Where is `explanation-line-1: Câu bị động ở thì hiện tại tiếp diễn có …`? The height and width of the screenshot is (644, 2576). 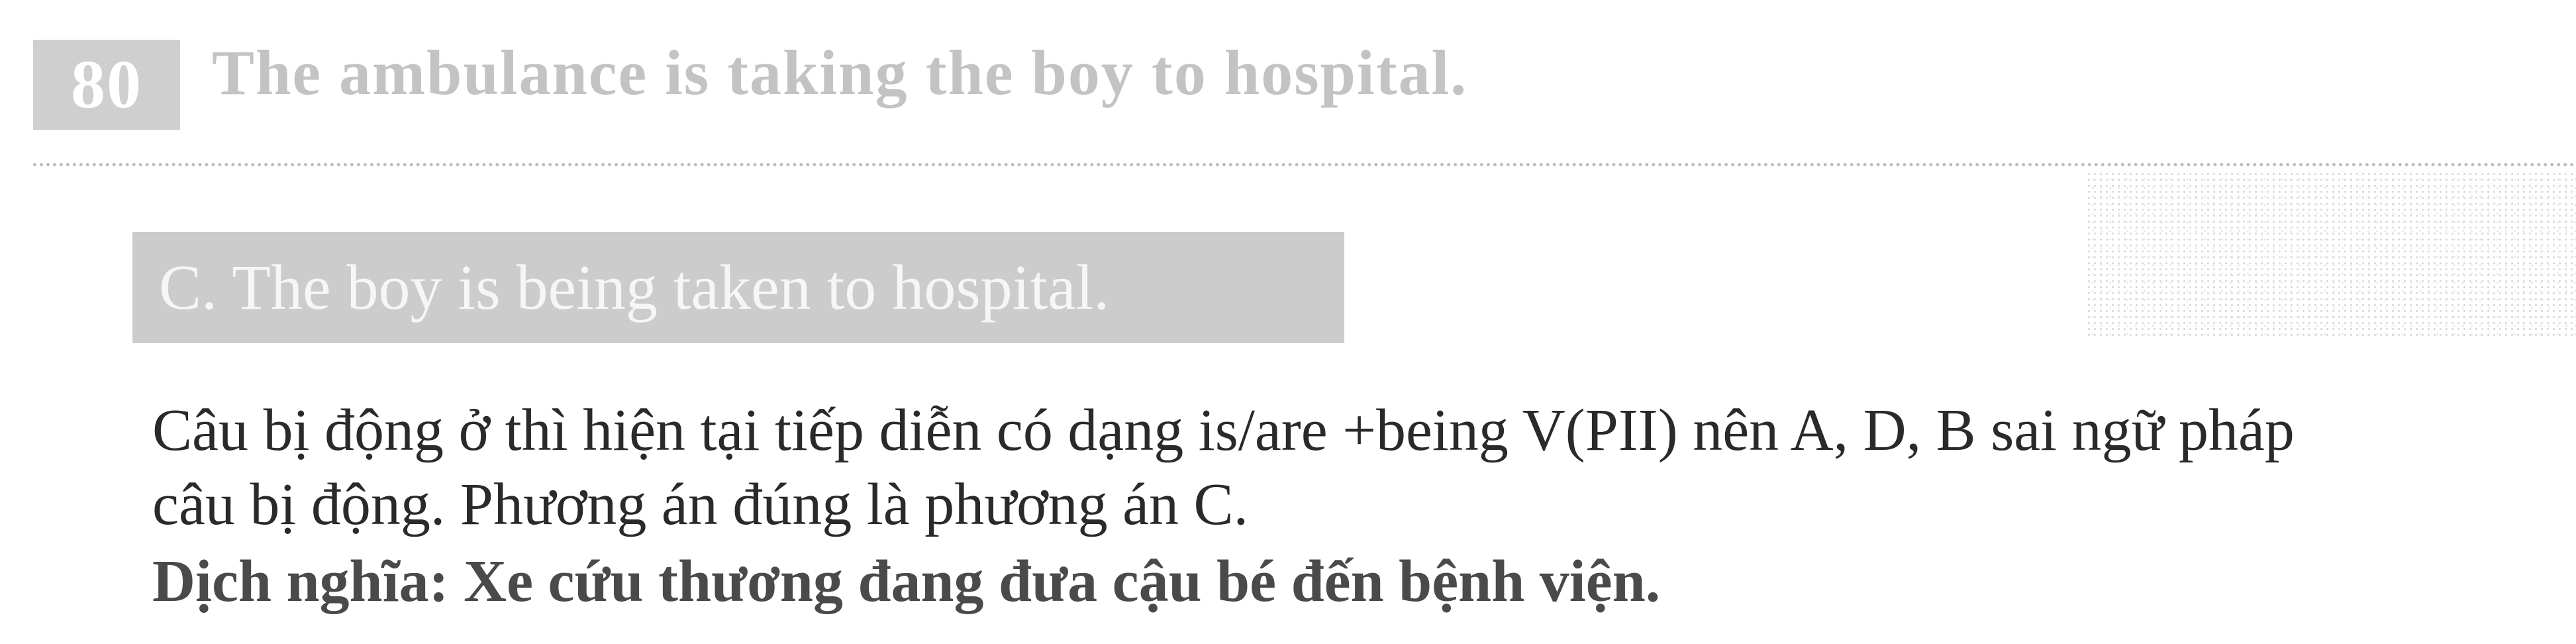
explanation-line-1: Câu bị động ở thì hiện tại tiếp diễn có … is located at coordinates (1223, 430).